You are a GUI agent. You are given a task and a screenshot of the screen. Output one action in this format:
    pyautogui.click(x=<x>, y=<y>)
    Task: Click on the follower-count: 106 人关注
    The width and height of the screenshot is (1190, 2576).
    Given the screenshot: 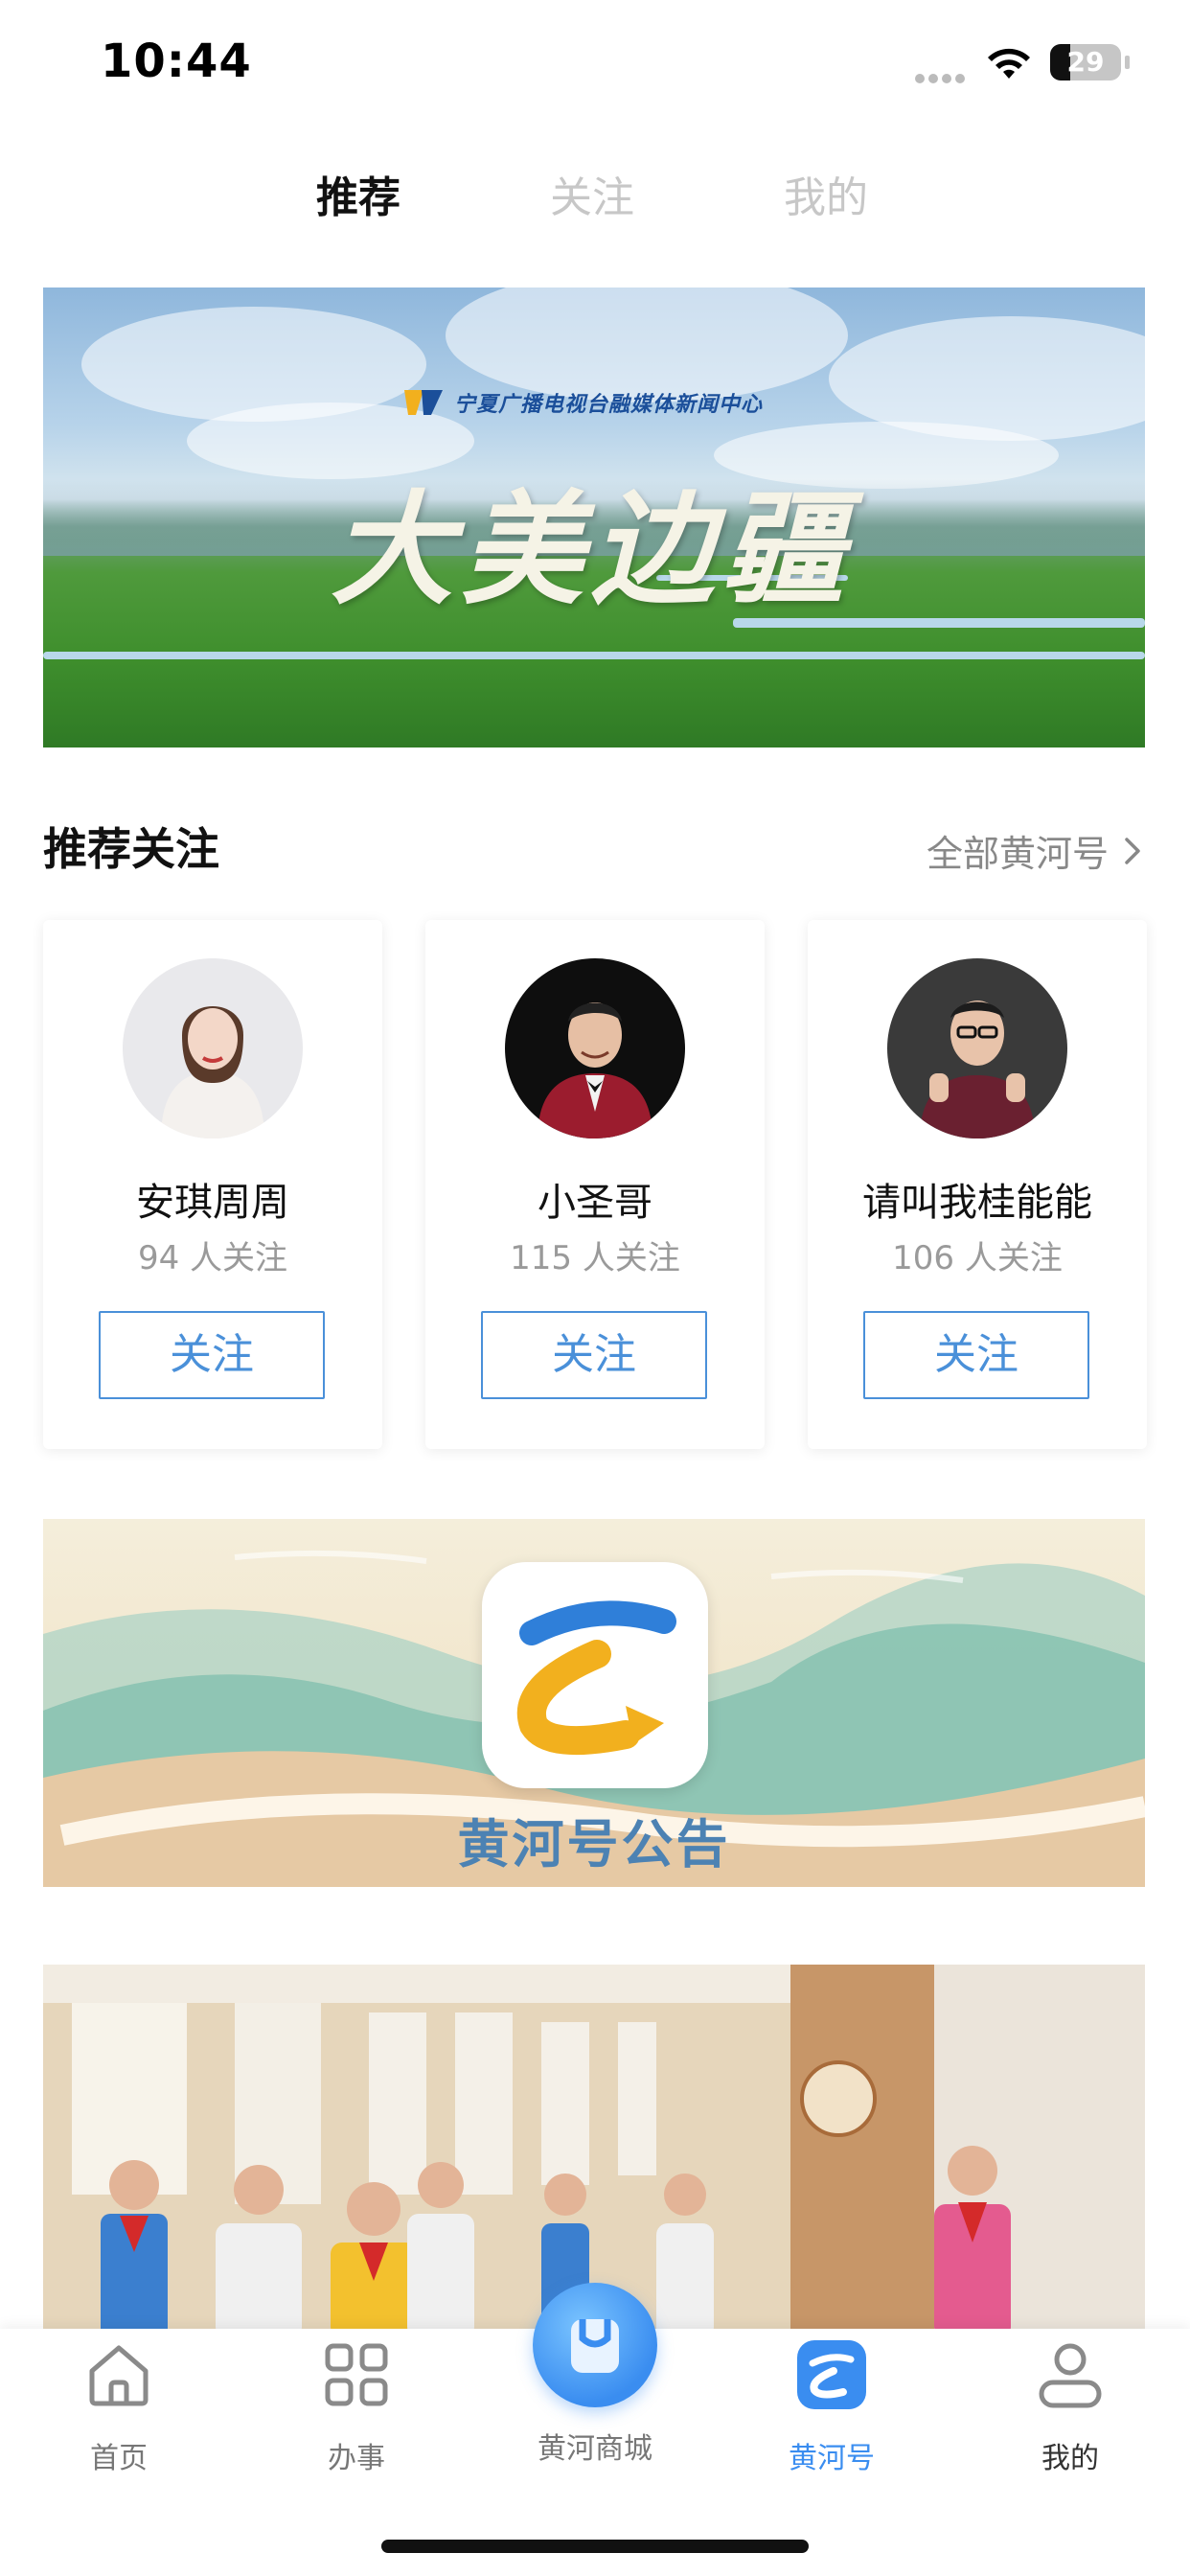 What is the action you would take?
    pyautogui.click(x=978, y=1258)
    